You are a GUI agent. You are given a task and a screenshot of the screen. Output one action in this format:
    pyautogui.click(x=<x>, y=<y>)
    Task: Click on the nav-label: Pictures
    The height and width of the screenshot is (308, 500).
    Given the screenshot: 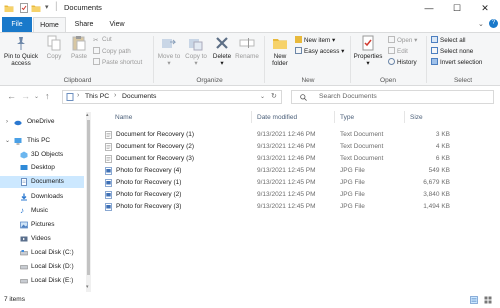 What is the action you would take?
    pyautogui.click(x=43, y=224)
    